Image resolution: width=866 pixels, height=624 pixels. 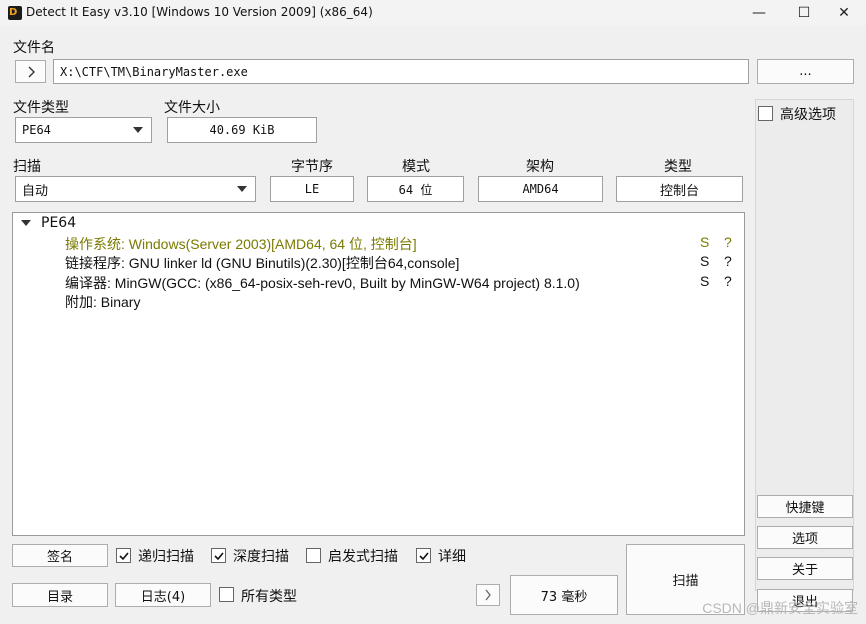 I want to click on advanced-options-label: 高级选项, so click(x=808, y=115).